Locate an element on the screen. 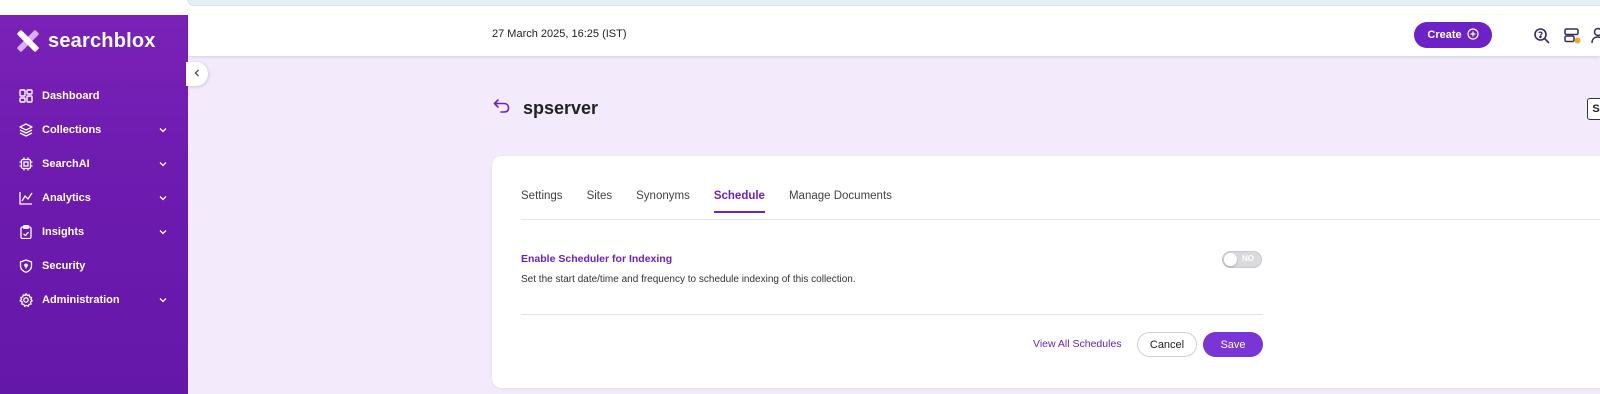  save-button: Save is located at coordinates (1233, 344).